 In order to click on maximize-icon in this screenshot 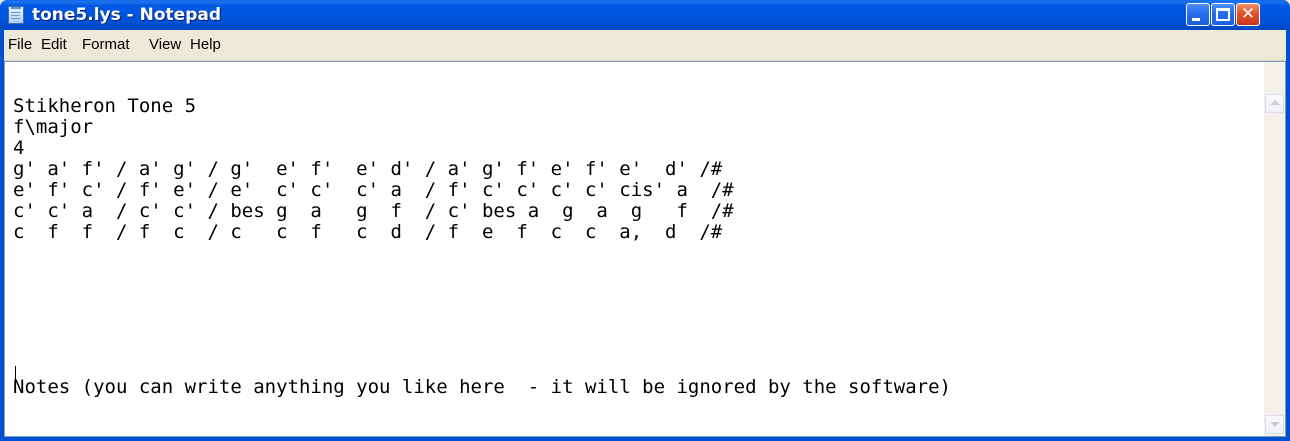, I will do `click(1223, 14)`.